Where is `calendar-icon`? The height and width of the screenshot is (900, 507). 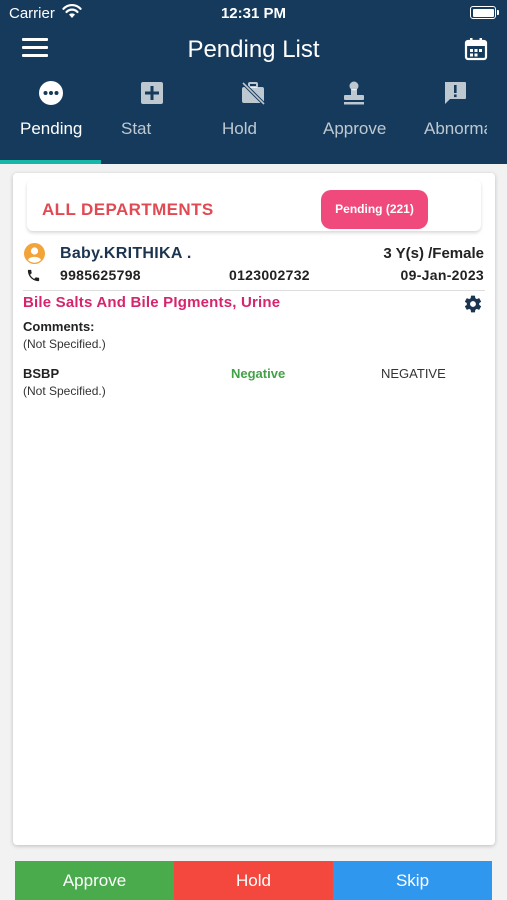 calendar-icon is located at coordinates (476, 49).